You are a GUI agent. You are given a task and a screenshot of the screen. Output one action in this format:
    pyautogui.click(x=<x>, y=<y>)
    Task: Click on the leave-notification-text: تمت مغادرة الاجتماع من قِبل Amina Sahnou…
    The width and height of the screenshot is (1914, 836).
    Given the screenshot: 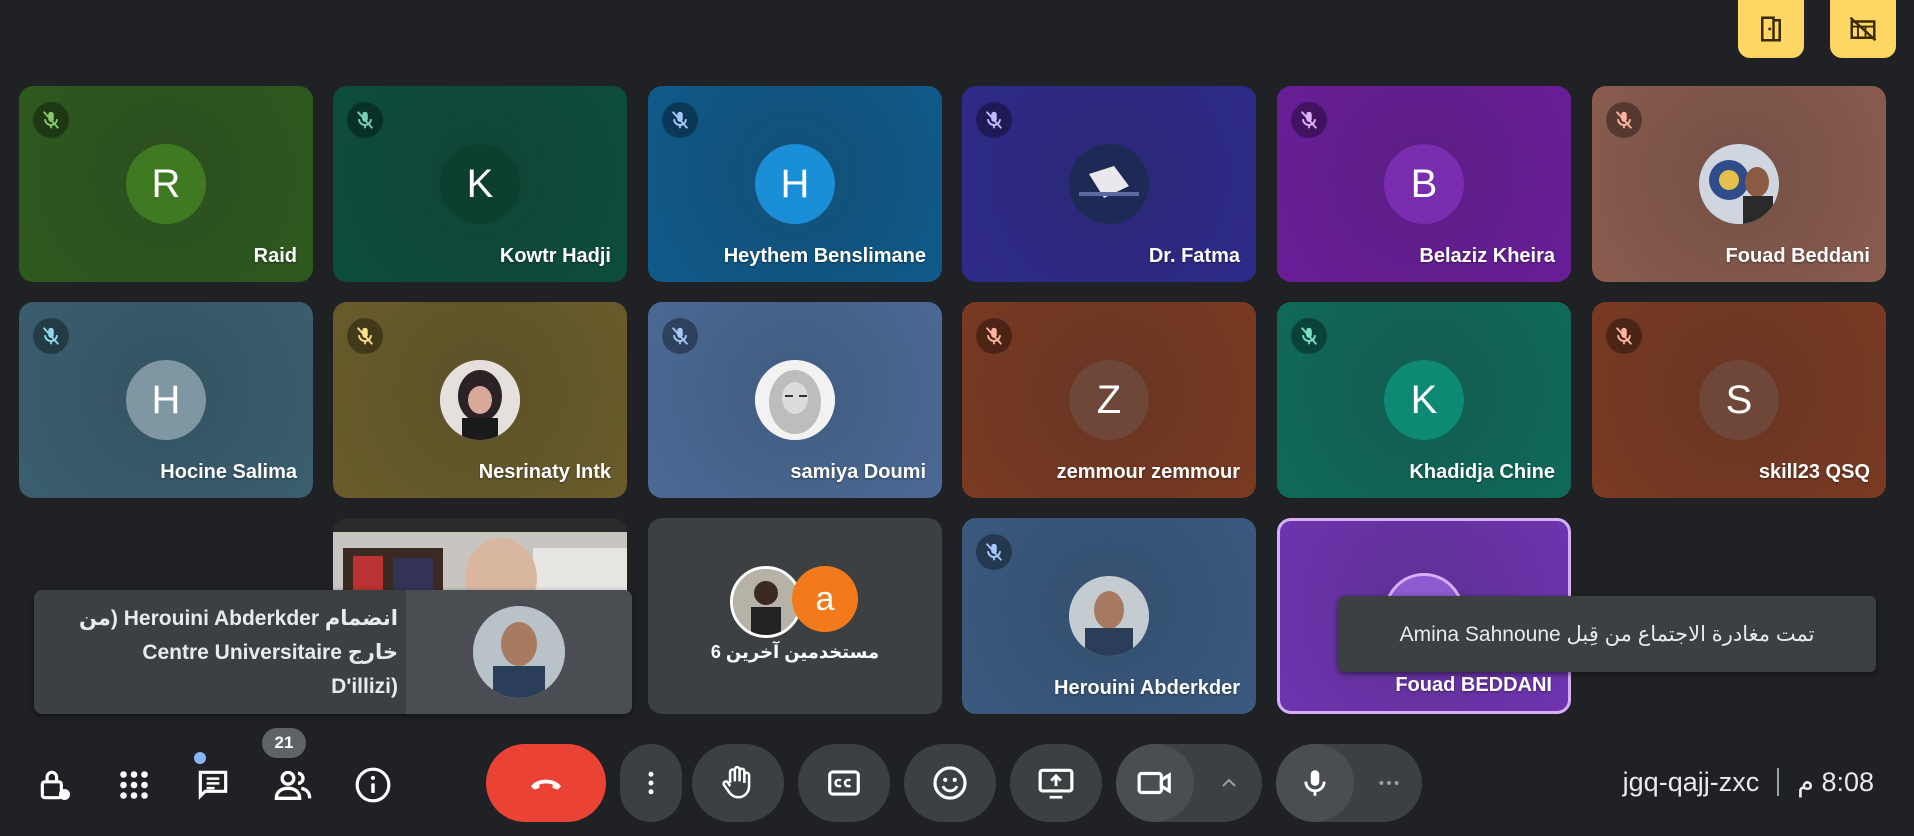 What is the action you would take?
    pyautogui.click(x=1607, y=634)
    